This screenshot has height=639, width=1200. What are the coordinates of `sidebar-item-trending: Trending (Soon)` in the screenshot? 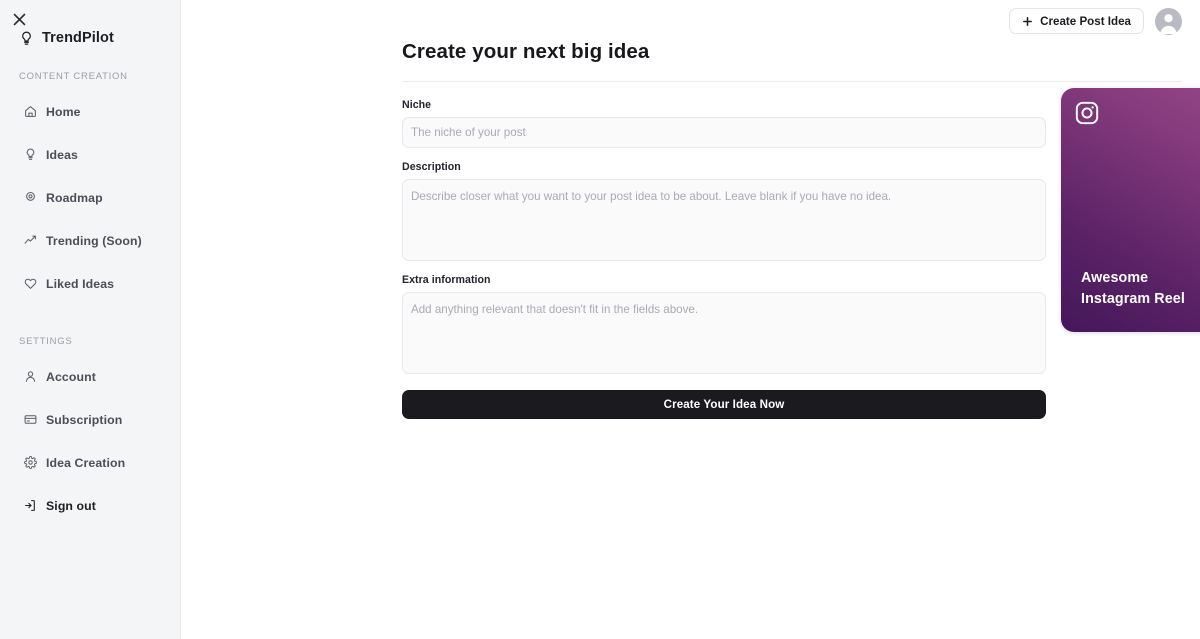 It's located at (90, 240).